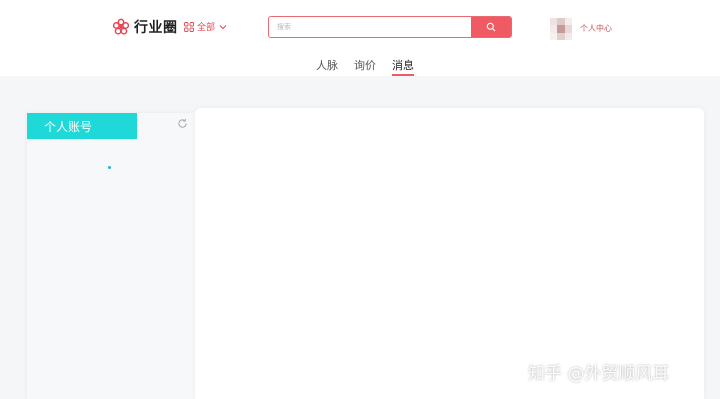 The width and height of the screenshot is (720, 399). Describe the element at coordinates (599, 374) in the screenshot. I see `watermark: 知乎 @外贸顺风耳` at that location.